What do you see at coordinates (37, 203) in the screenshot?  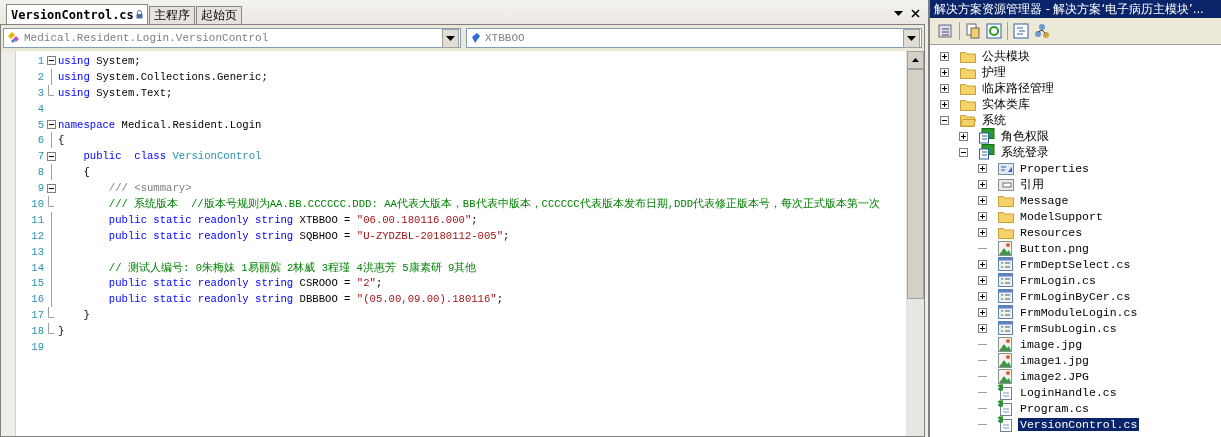 I see `line-number: 10` at bounding box center [37, 203].